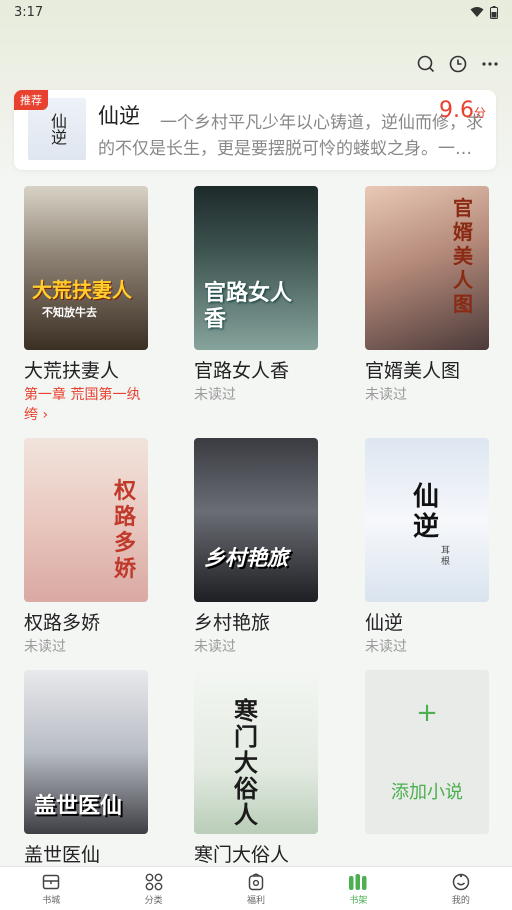 This screenshot has width=512, height=910. What do you see at coordinates (460, 900) in the screenshot?
I see `tab-label: 我的` at bounding box center [460, 900].